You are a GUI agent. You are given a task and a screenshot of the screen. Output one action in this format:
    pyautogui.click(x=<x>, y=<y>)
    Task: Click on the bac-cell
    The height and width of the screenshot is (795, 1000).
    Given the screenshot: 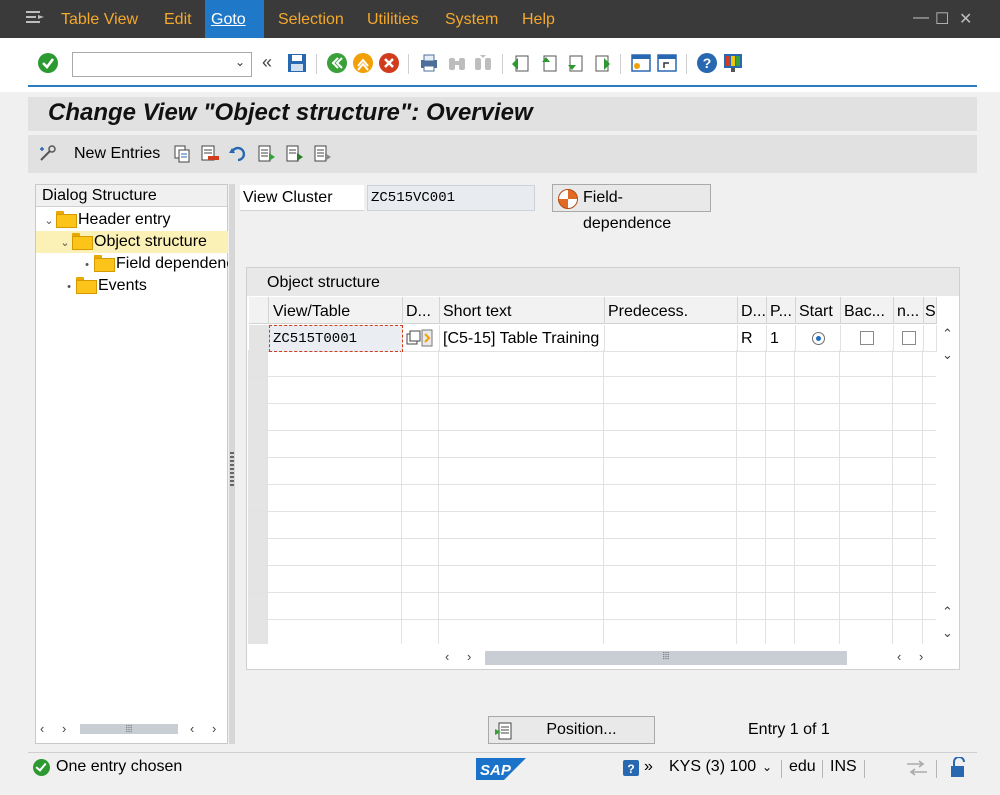 What is the action you would take?
    pyautogui.click(x=867, y=338)
    